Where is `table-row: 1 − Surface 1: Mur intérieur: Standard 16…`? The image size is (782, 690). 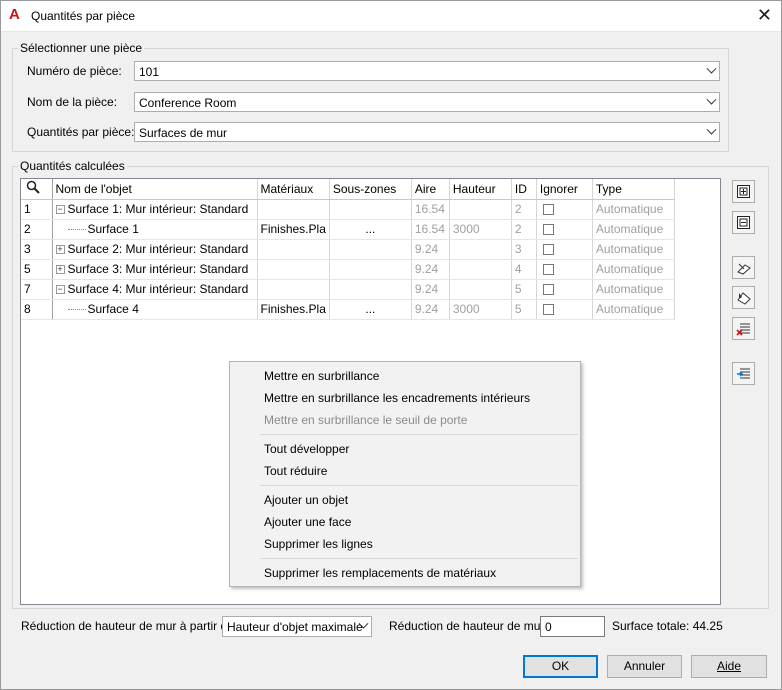 table-row: 1 − Surface 1: Mur intérieur: Standard 16… is located at coordinates (348, 209).